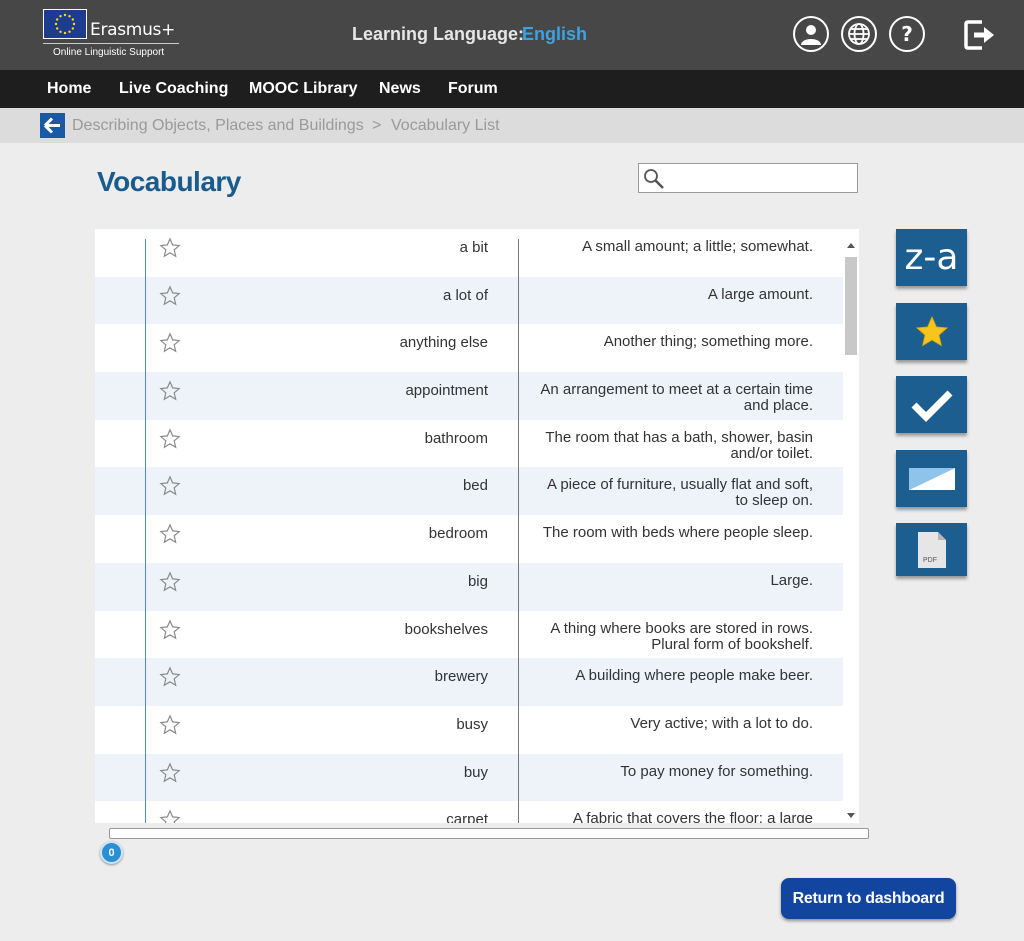 The height and width of the screenshot is (941, 1024). I want to click on table-scrollbar, so click(851, 531).